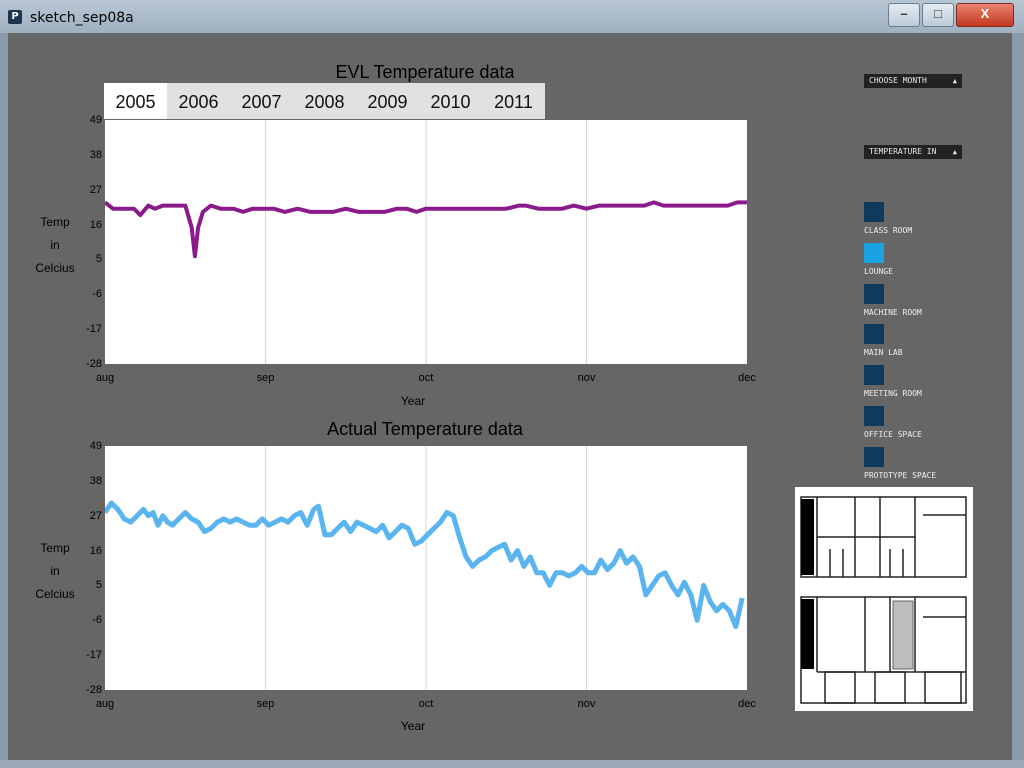  What do you see at coordinates (938, 15) in the screenshot?
I see `maximize-button: □` at bounding box center [938, 15].